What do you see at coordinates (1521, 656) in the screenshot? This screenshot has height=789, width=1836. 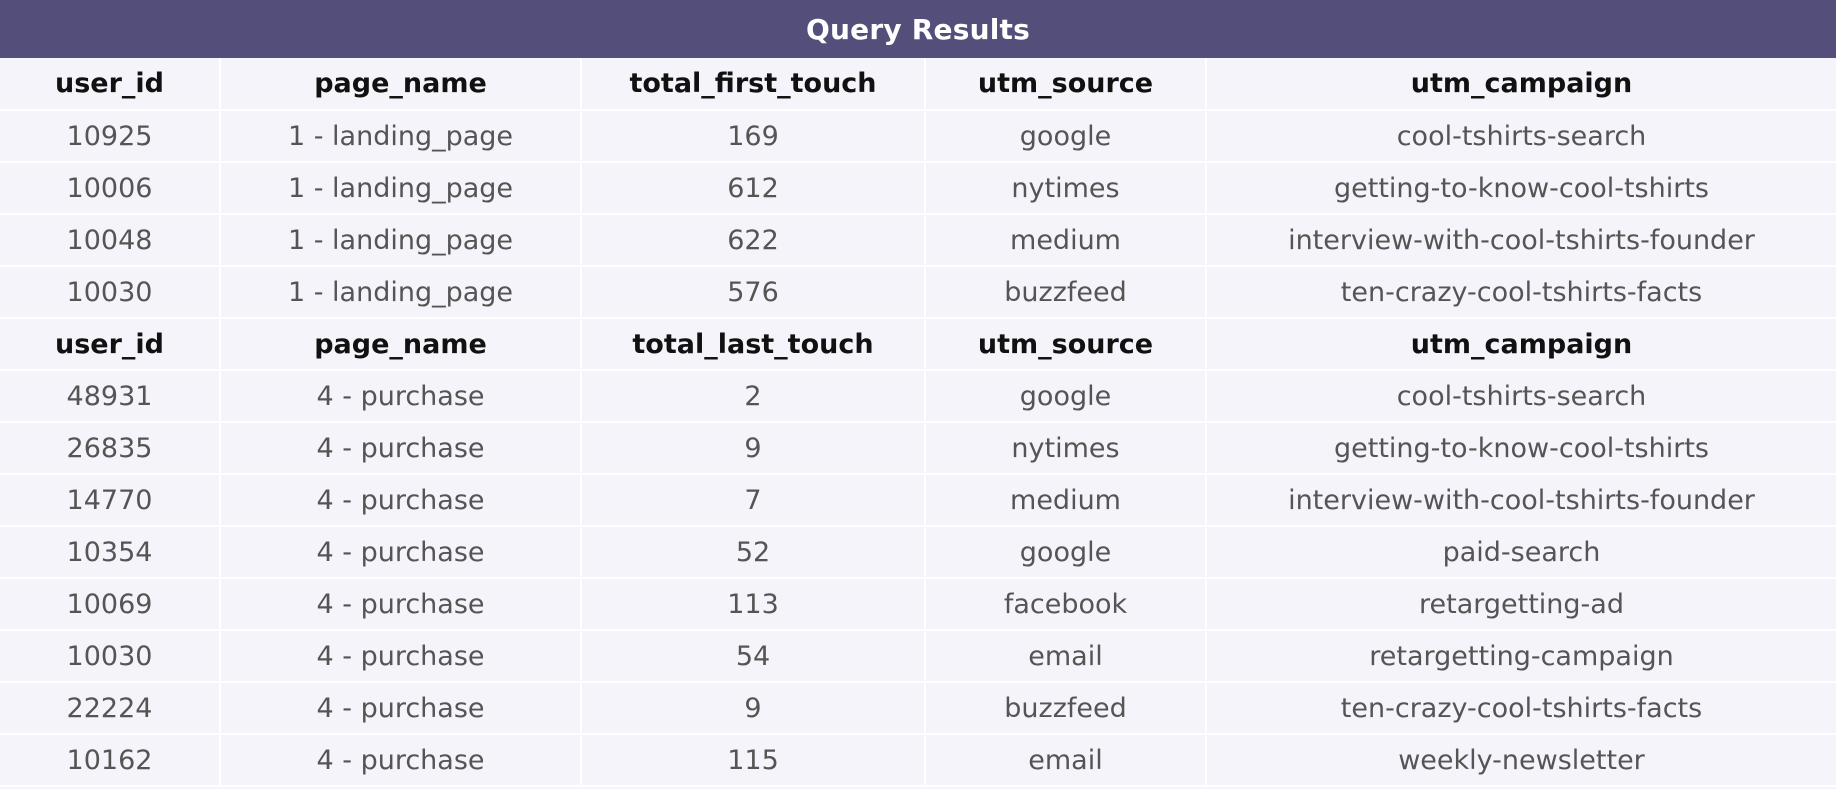 I see `table-cell: retargetting-campaign` at bounding box center [1521, 656].